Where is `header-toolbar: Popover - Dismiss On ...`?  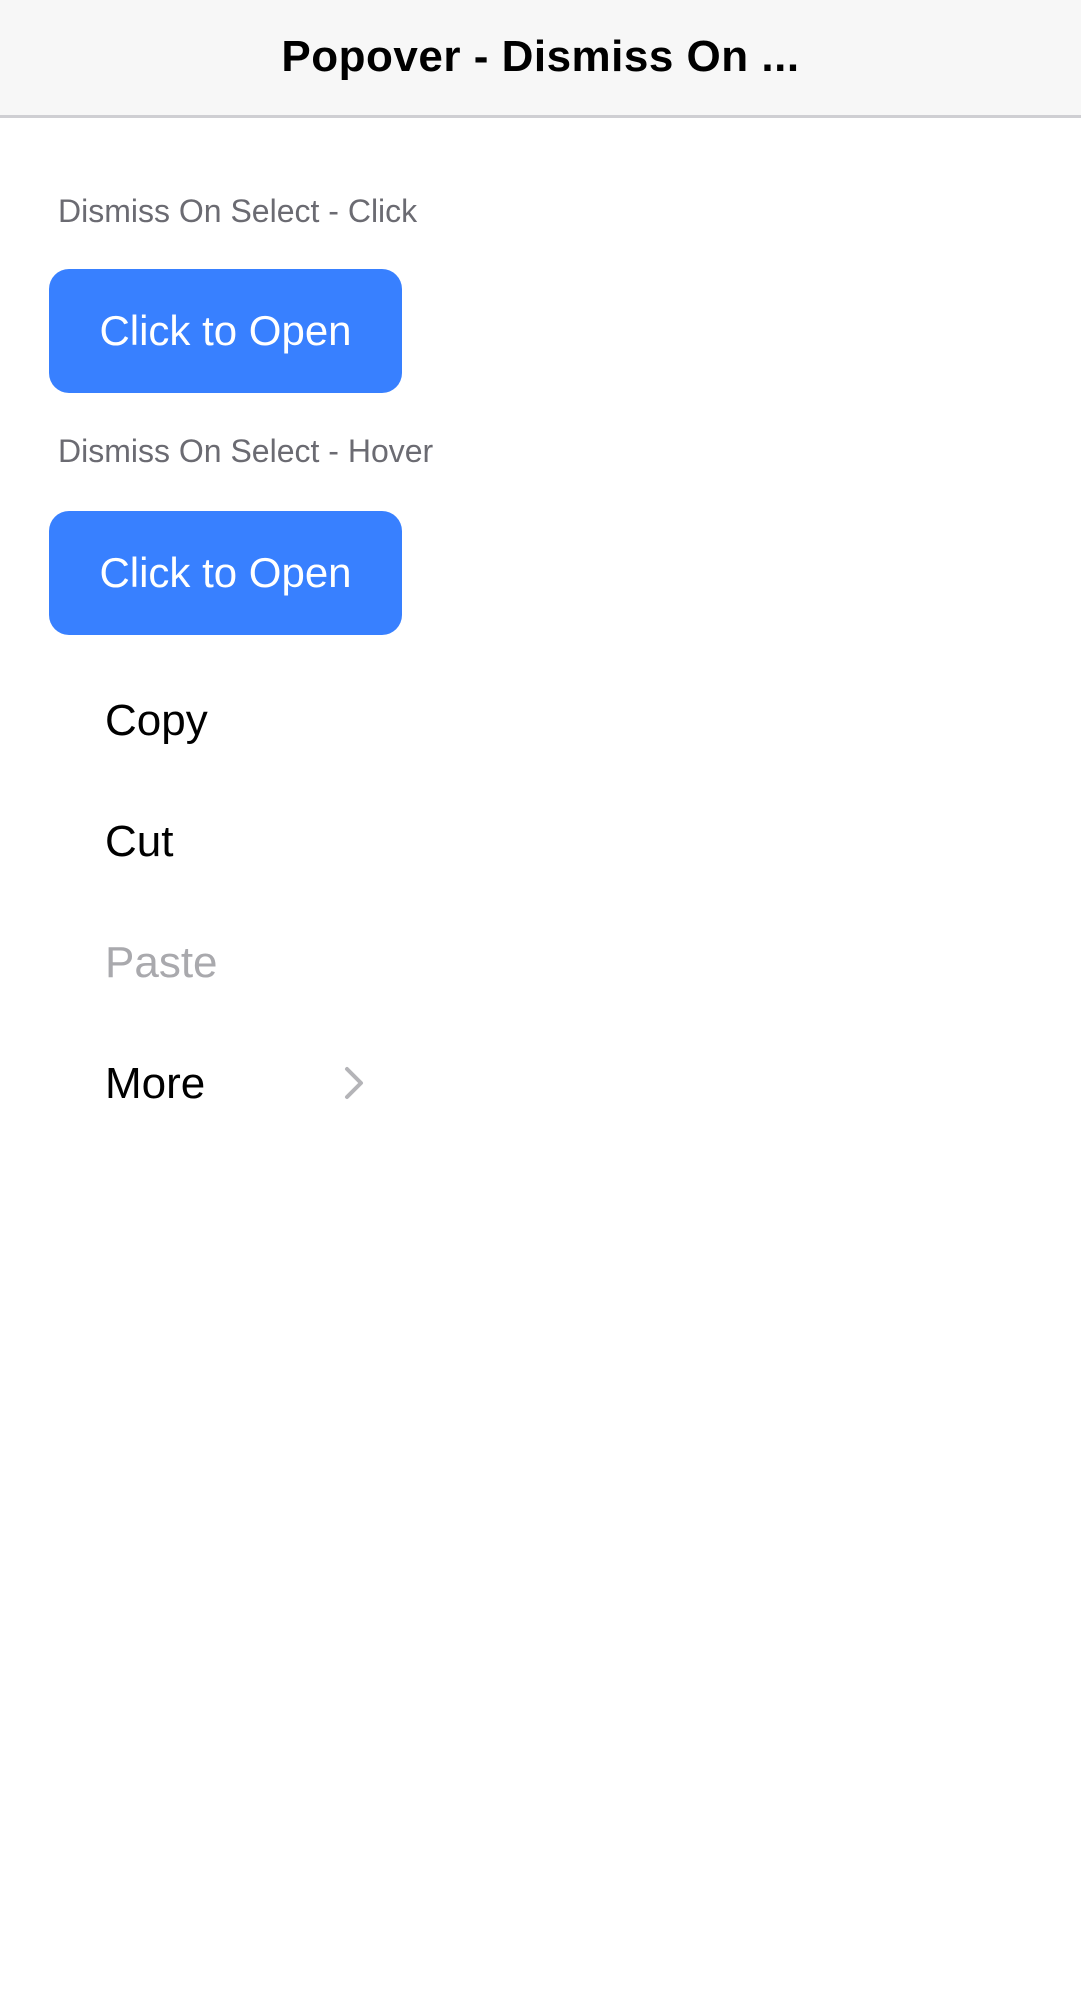
header-toolbar: Popover - Dismiss On ... is located at coordinates (540, 59).